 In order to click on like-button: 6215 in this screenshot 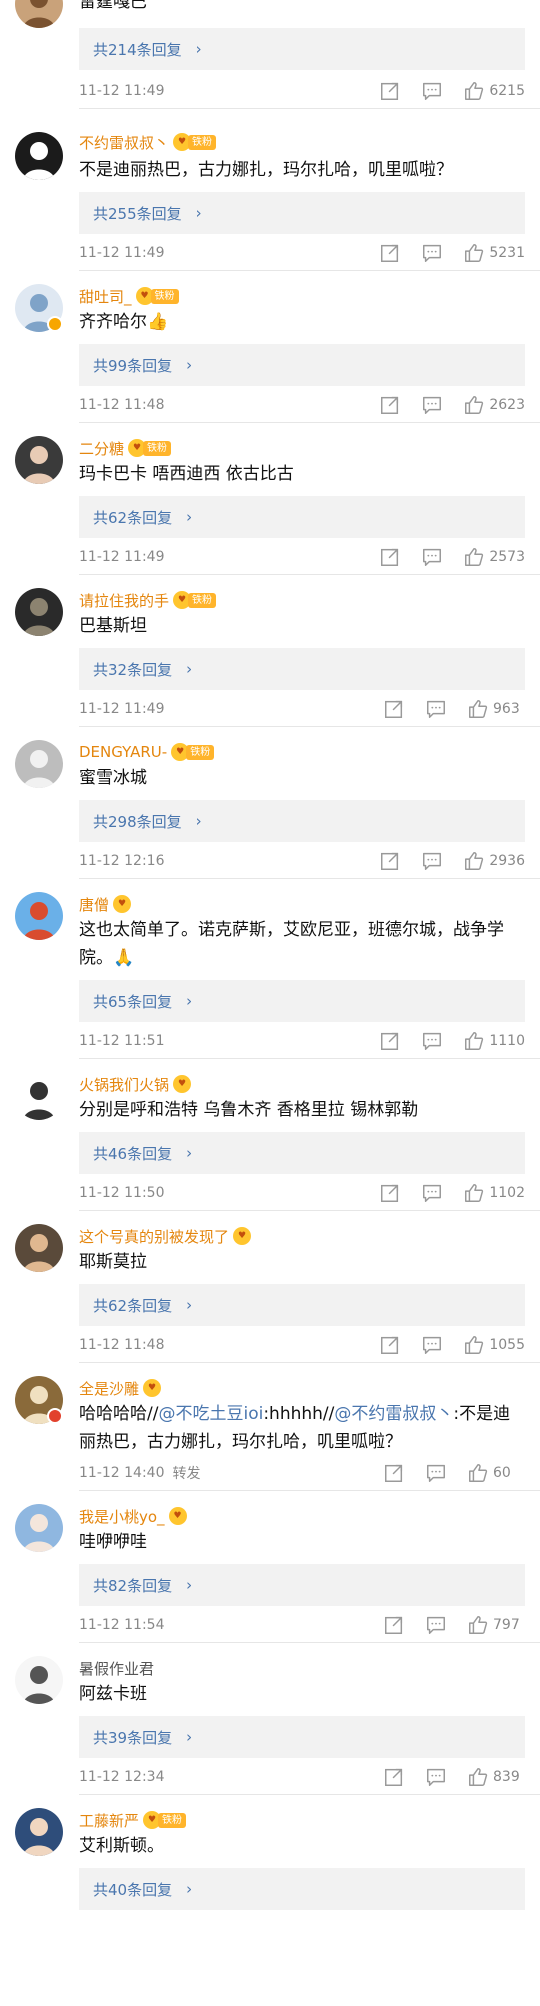, I will do `click(494, 91)`.